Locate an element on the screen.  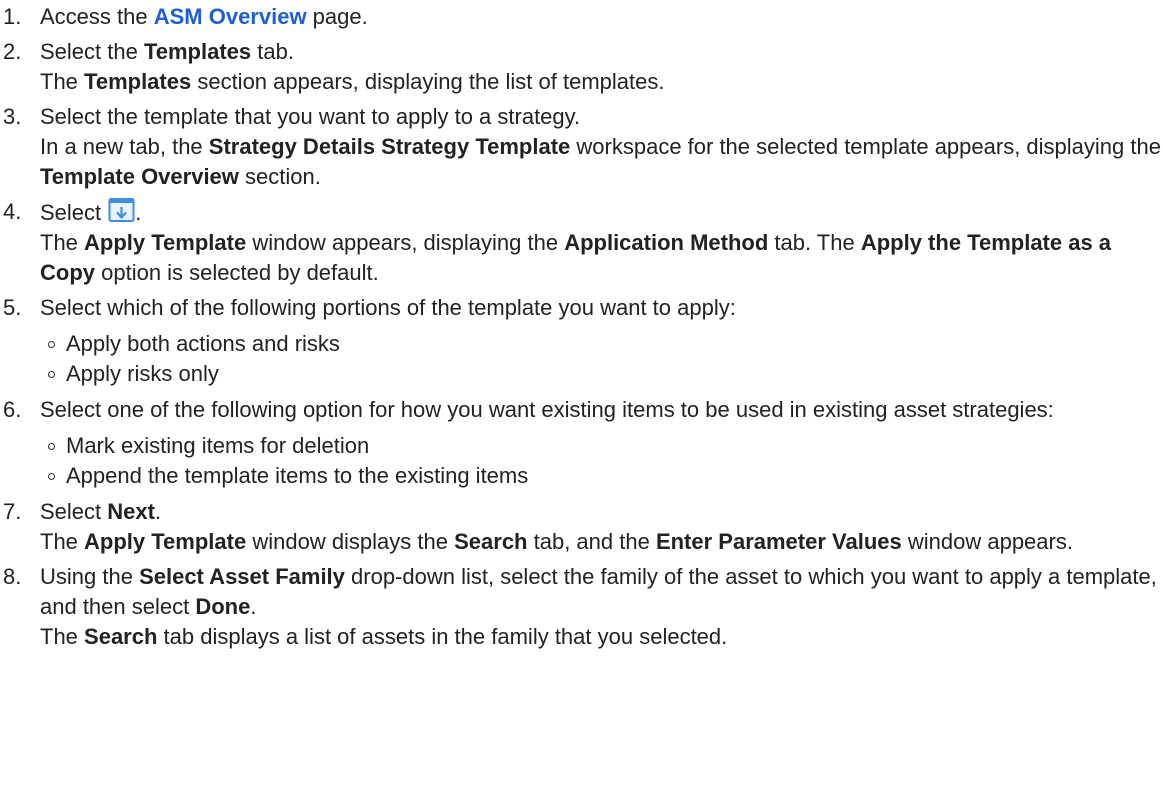
step-text: Select the Templates tab. is located at coordinates (167, 51).